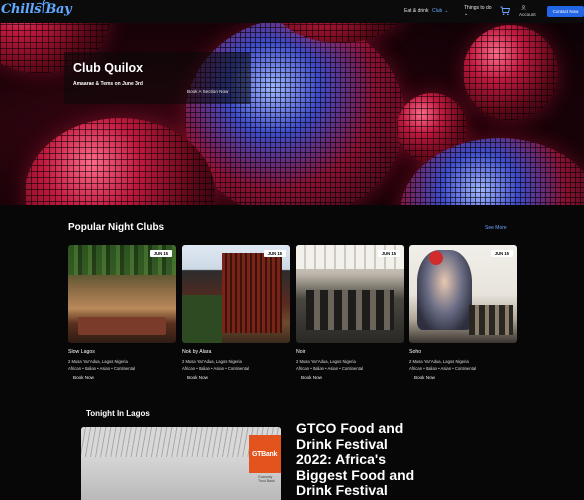 The image size is (584, 500). What do you see at coordinates (157, 78) in the screenshot?
I see `hero-overlay` at bounding box center [157, 78].